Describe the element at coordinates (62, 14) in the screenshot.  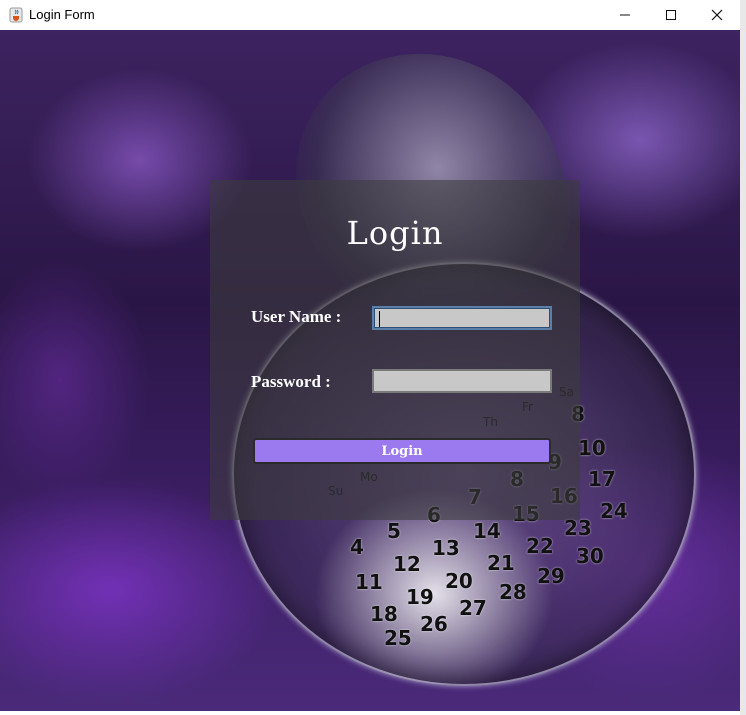
I see `window-title: Login Form` at that location.